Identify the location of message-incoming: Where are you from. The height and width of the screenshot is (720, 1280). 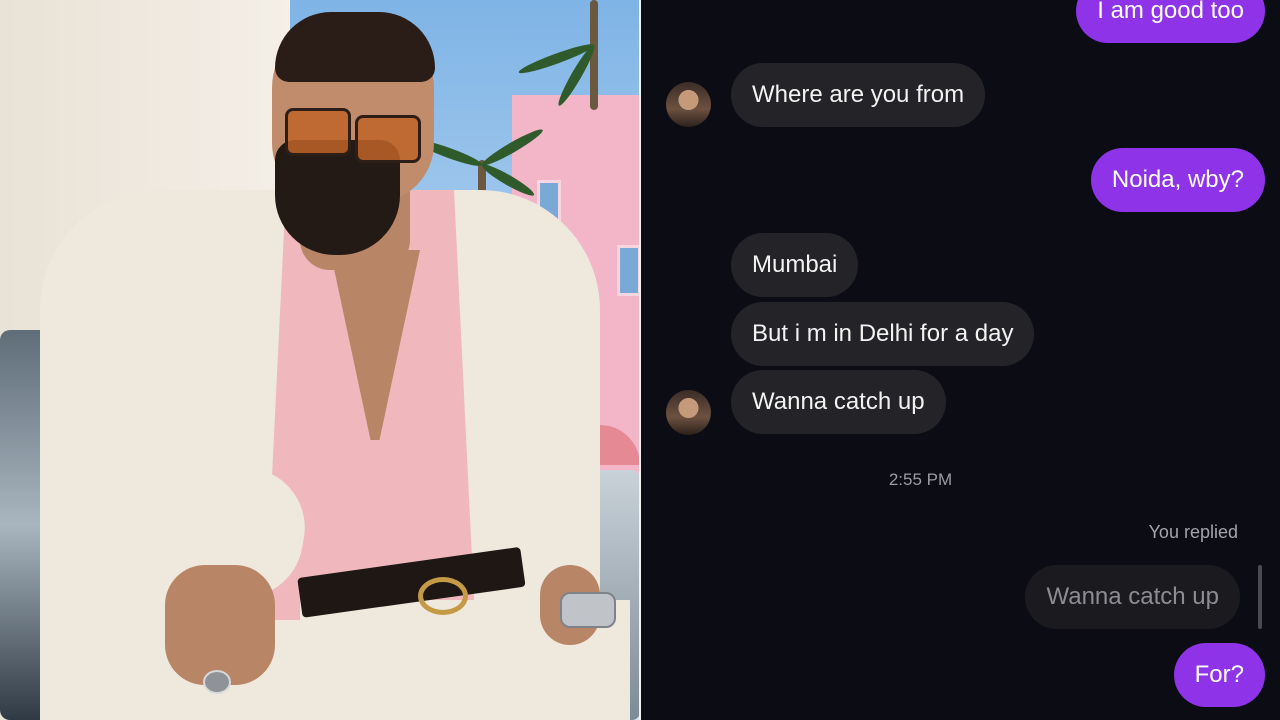
(858, 95).